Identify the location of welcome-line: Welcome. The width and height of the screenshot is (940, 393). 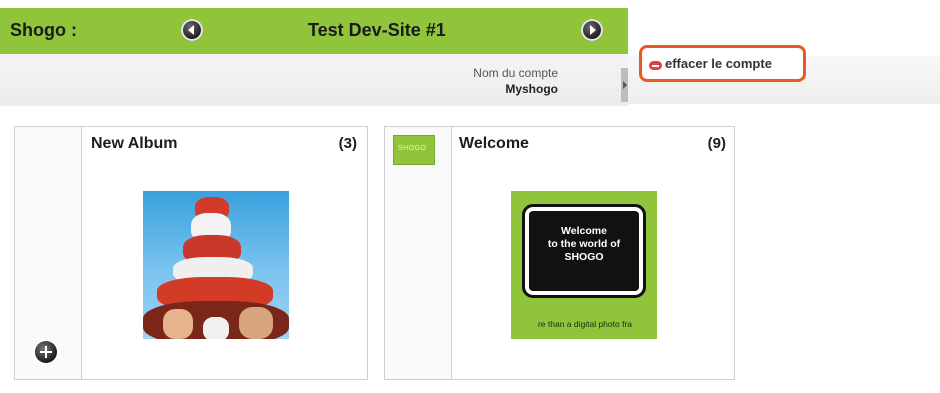
(584, 231).